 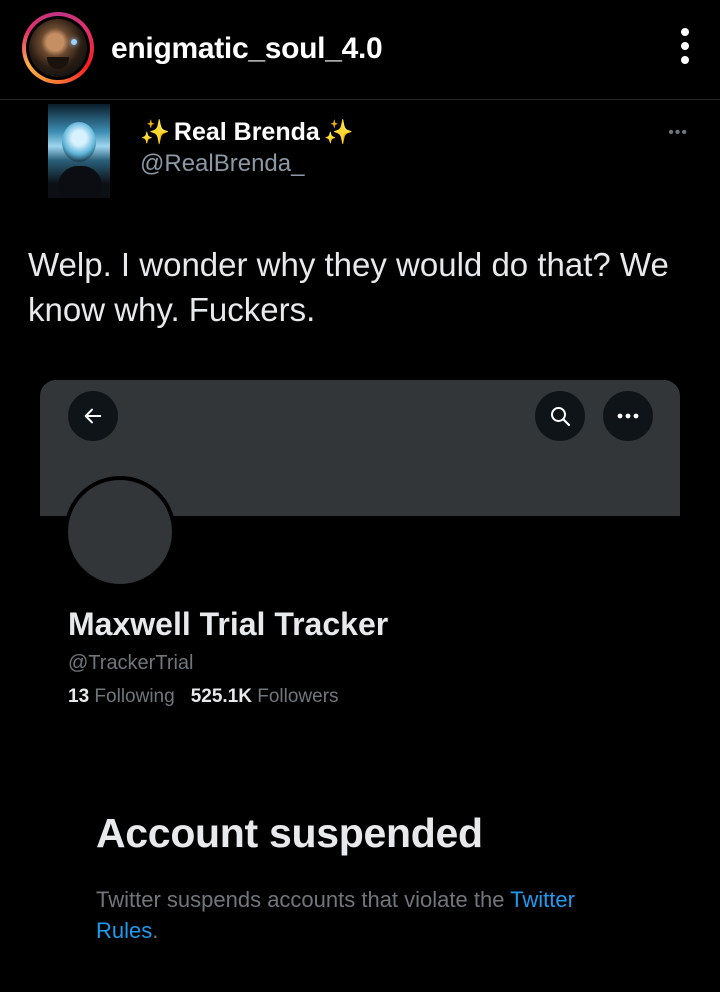 What do you see at coordinates (628, 416) in the screenshot?
I see `horizontal-ellipsis-icon` at bounding box center [628, 416].